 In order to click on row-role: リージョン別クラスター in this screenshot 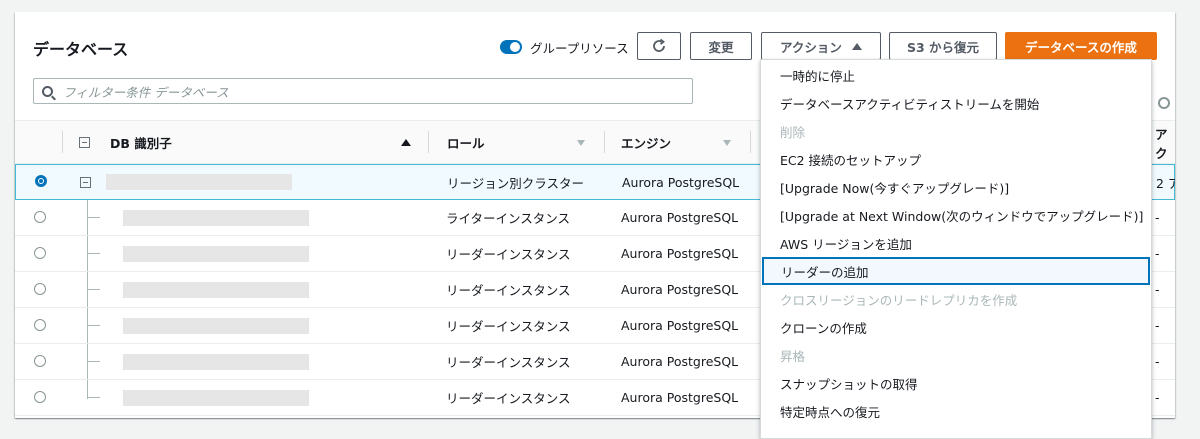, I will do `click(516, 183)`.